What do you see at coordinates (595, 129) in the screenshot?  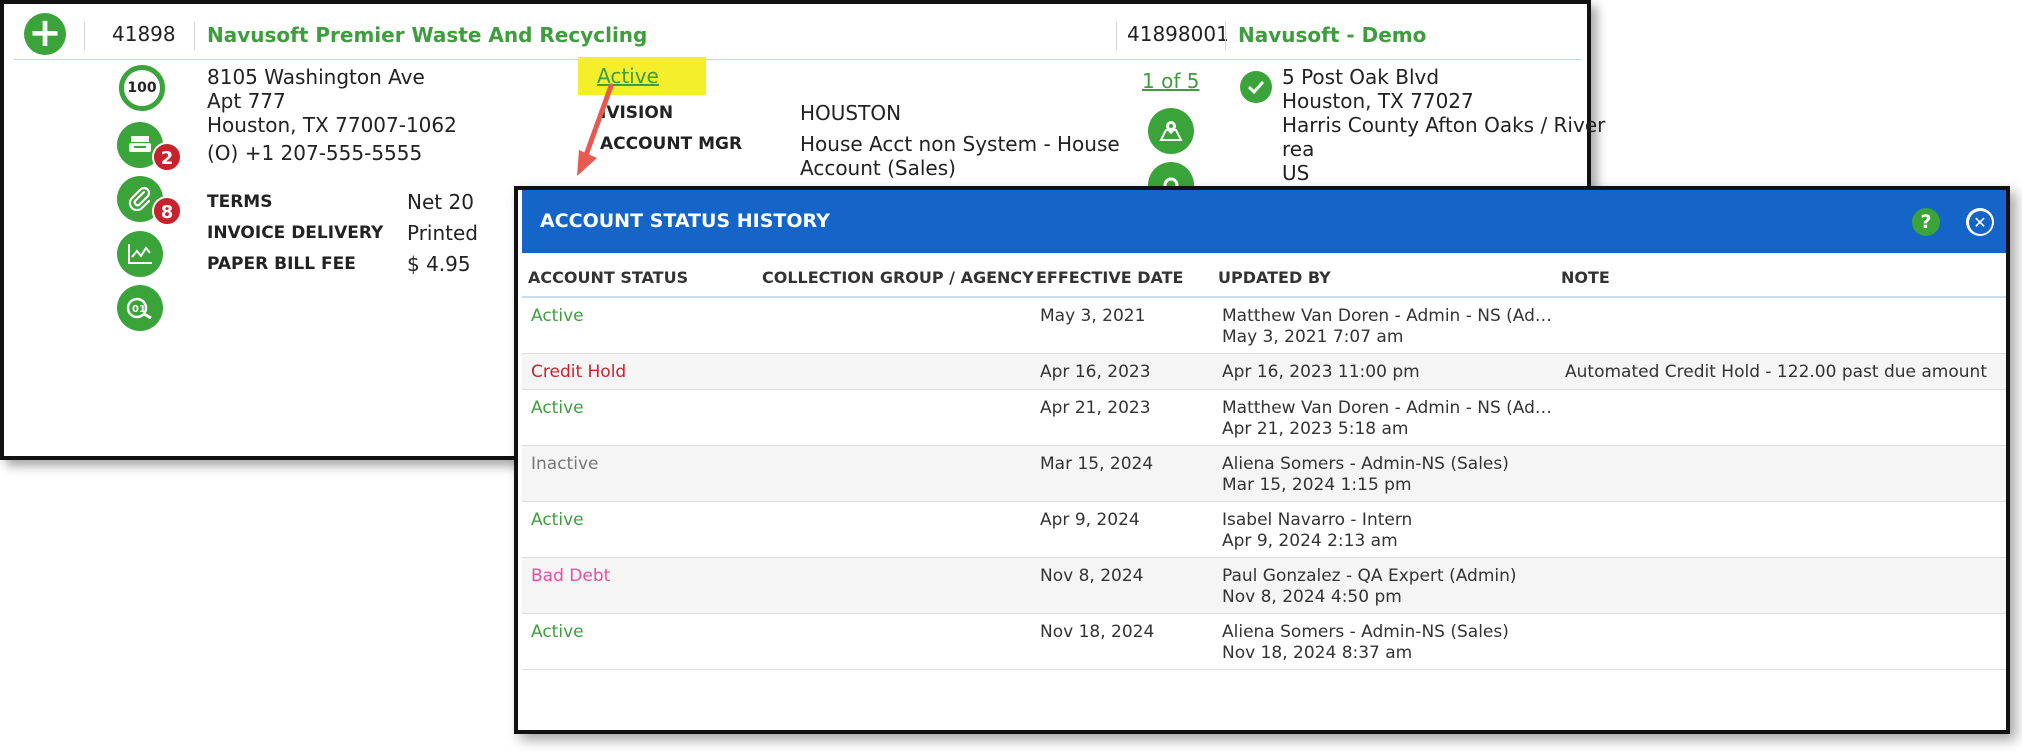 I see `annotation-arrow-icon` at bounding box center [595, 129].